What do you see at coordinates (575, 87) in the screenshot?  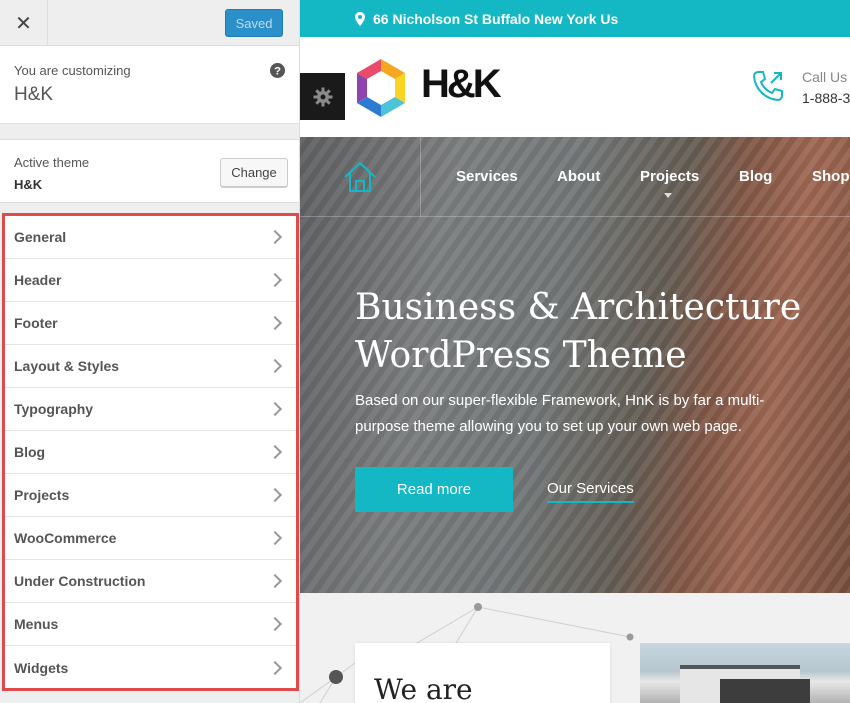 I see `site-header: H&K Call Us 1-888-3` at bounding box center [575, 87].